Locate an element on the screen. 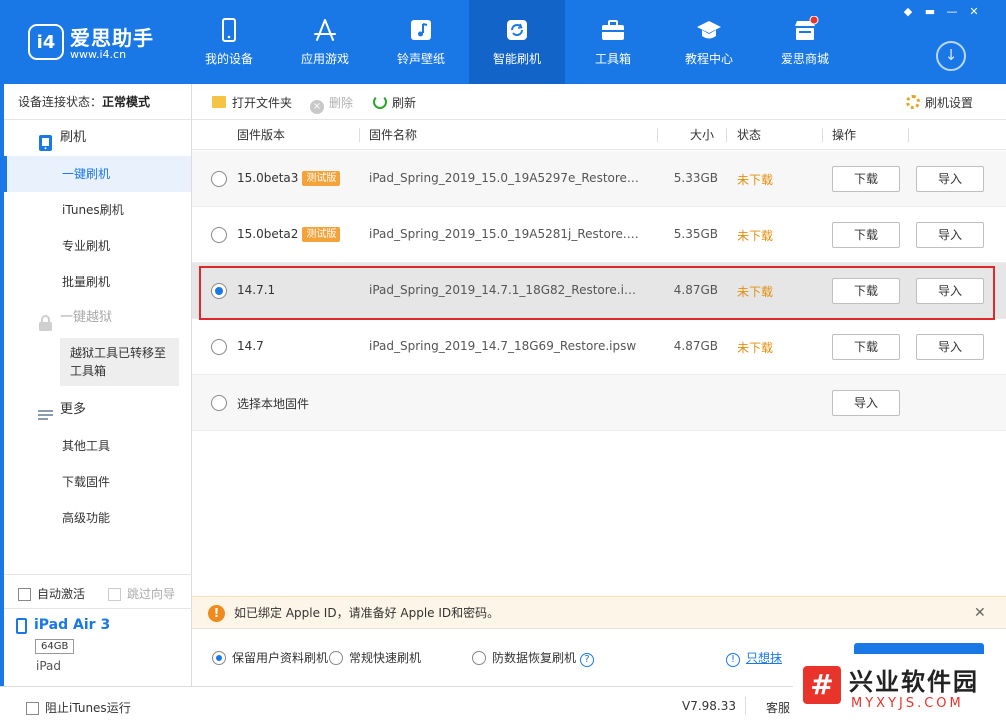 The height and width of the screenshot is (726, 1006). refresh-icon is located at coordinates (380, 102).